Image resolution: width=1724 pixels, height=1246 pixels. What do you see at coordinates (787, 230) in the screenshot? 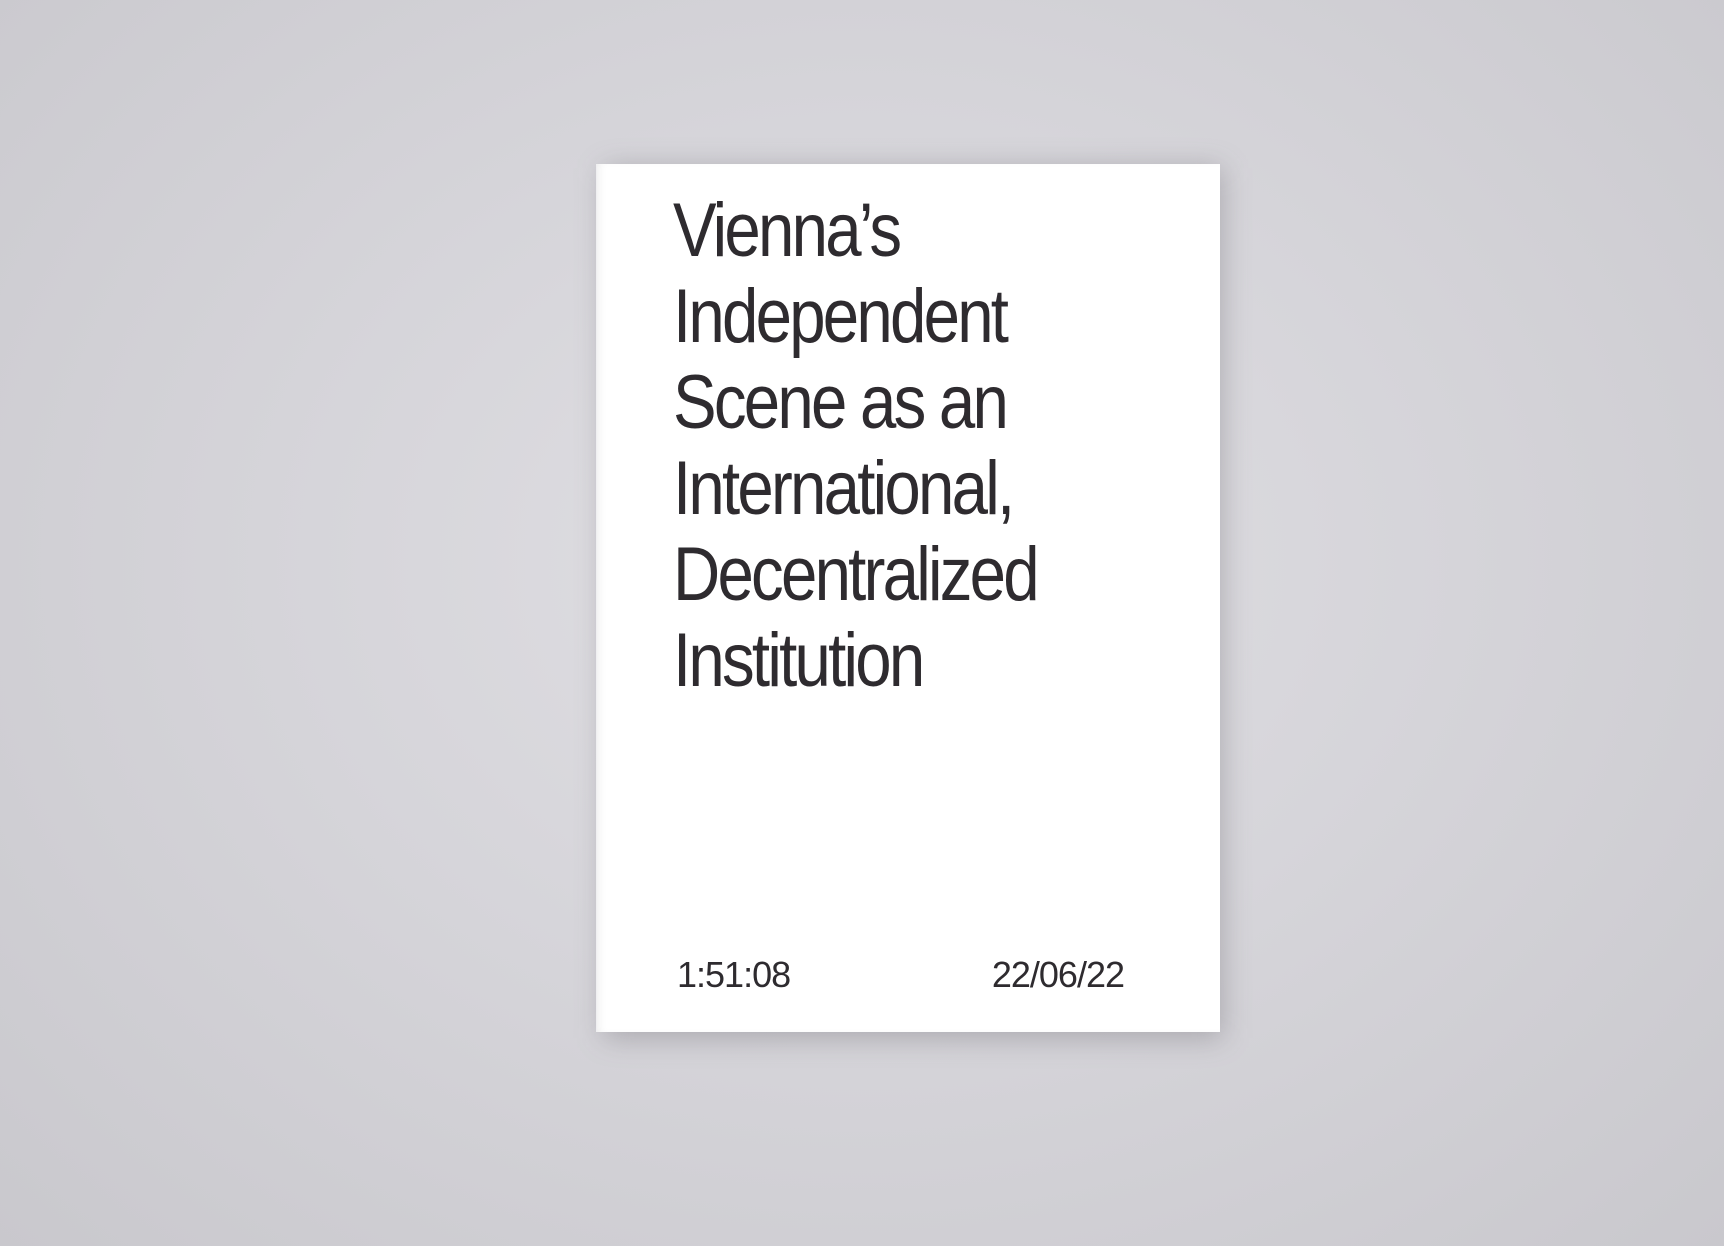
I see `book-title-line-1: Vienna’s` at bounding box center [787, 230].